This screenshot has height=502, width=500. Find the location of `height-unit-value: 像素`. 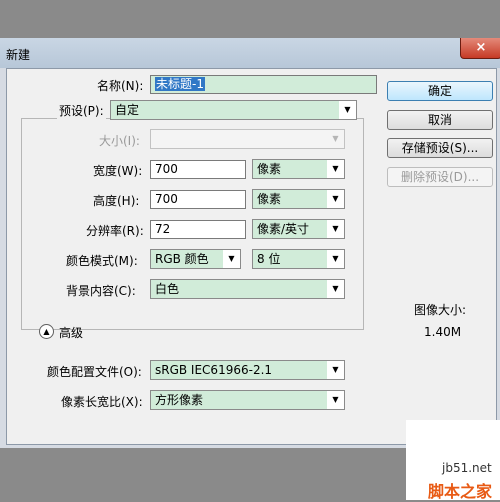

height-unit-value: 像素 is located at coordinates (269, 199).